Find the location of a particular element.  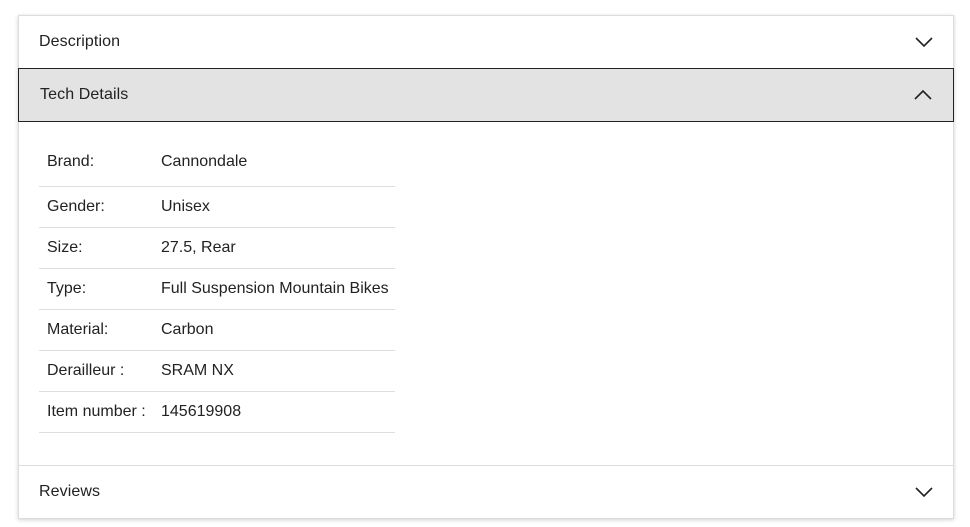

description-title: Description is located at coordinates (80, 41).